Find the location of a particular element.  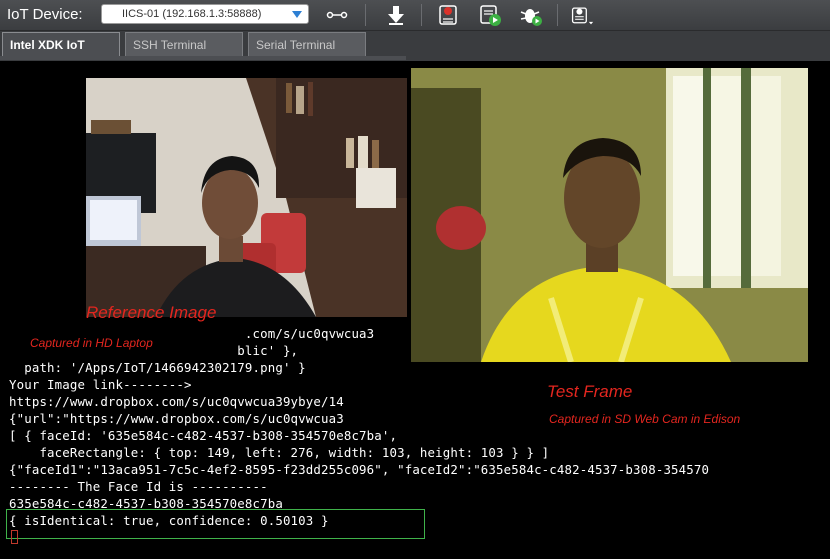

test-frame-caption: Captured in SD Web Cam in Edison is located at coordinates (645, 419).